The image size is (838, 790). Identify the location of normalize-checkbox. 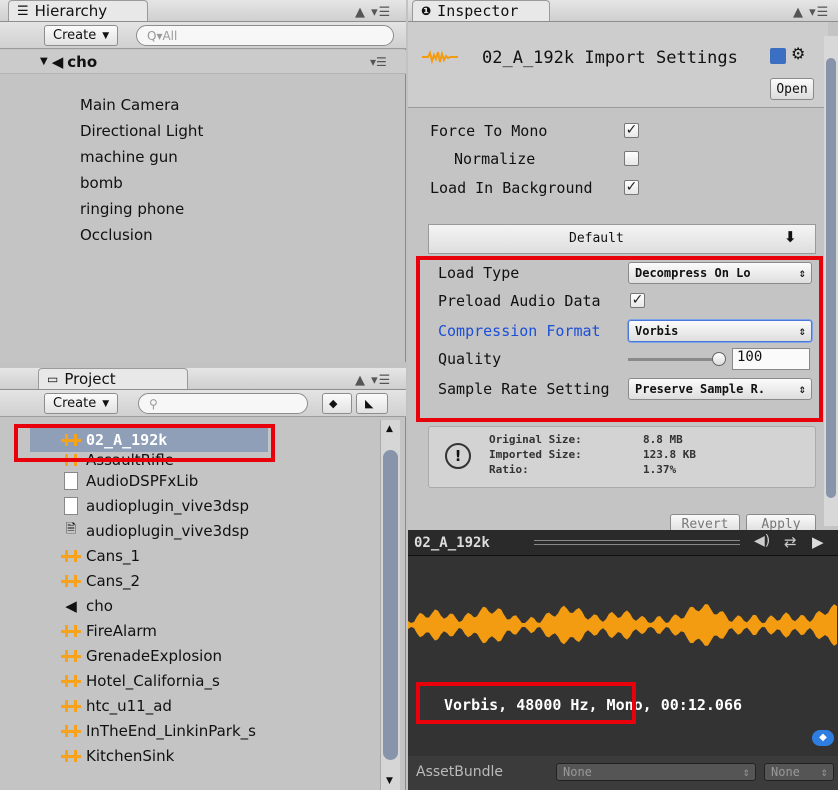
(631, 158).